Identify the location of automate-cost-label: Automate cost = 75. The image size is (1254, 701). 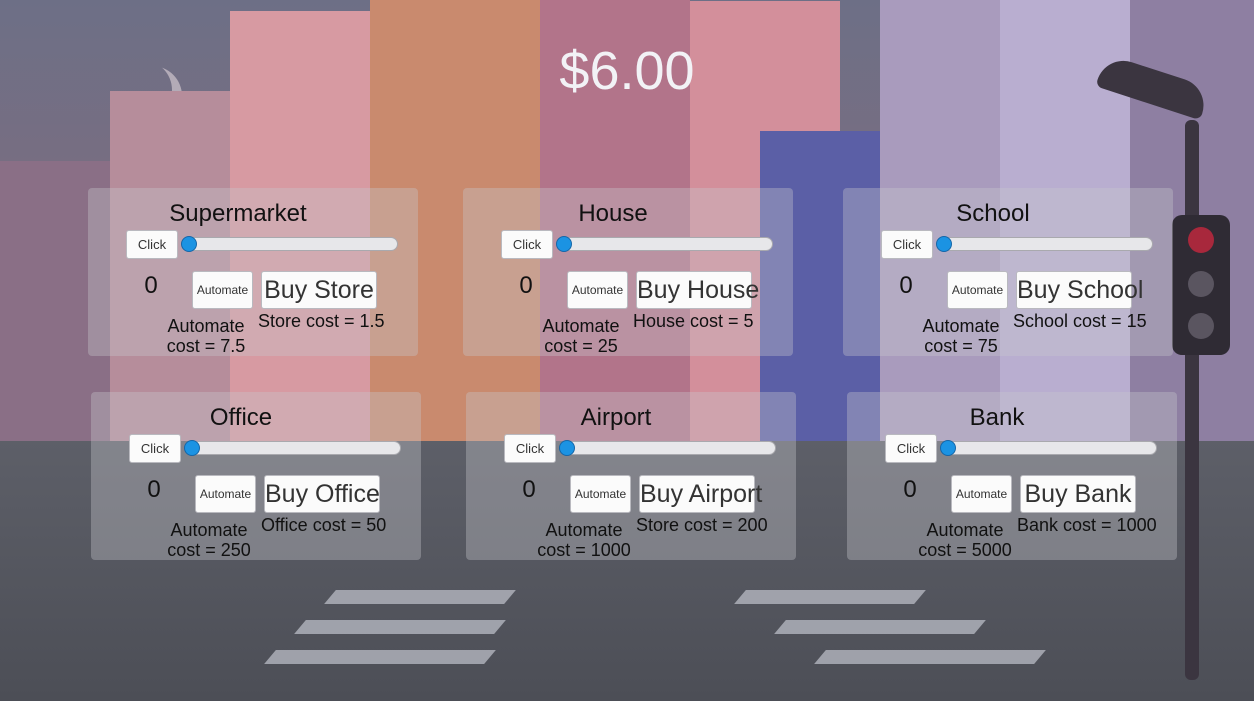
(961, 336).